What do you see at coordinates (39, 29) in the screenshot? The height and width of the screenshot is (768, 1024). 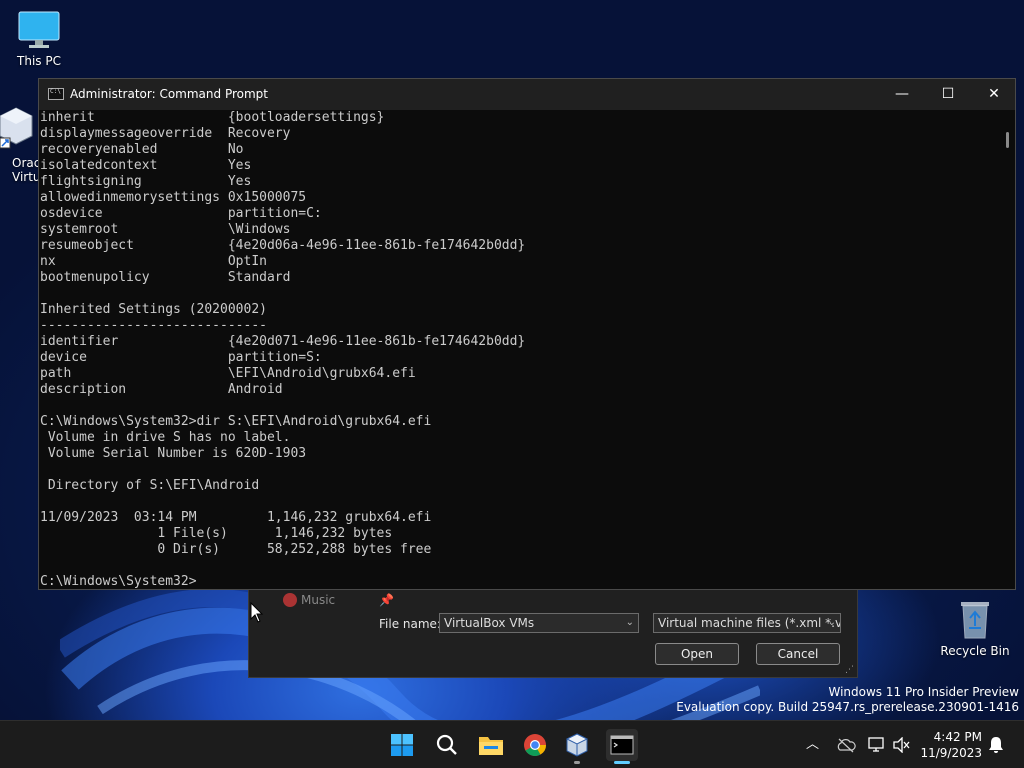 I see `monitor-icon` at bounding box center [39, 29].